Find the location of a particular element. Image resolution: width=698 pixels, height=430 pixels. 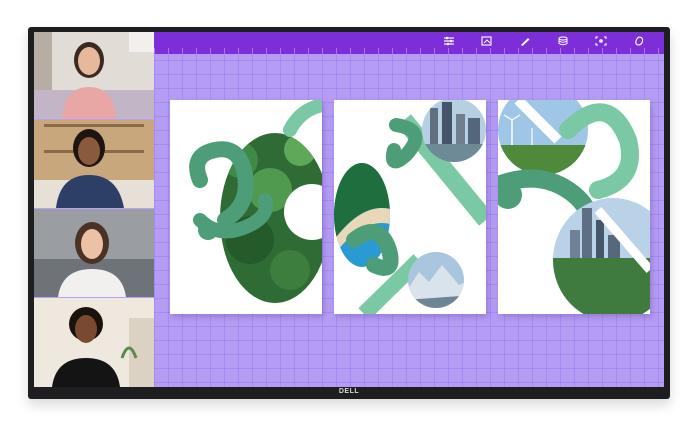

layers-icon is located at coordinates (563, 41).